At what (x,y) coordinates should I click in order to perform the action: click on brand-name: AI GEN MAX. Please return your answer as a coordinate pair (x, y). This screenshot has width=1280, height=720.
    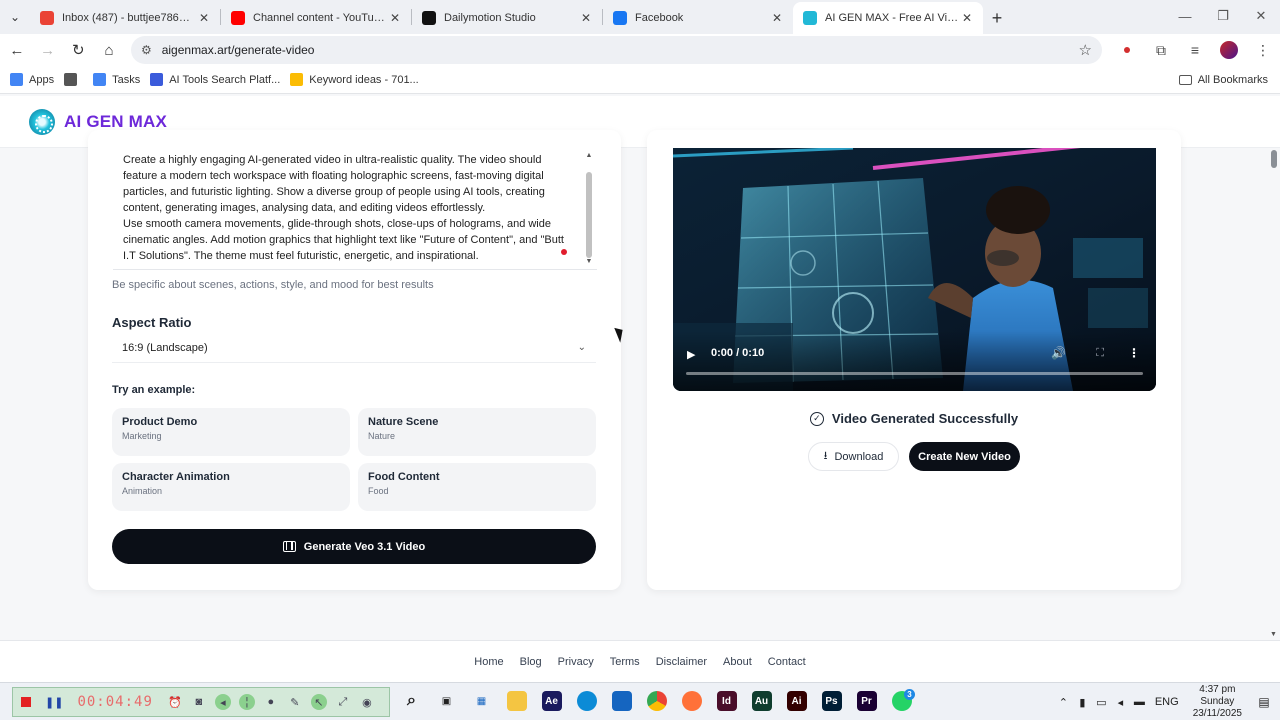
    Looking at the image, I should click on (115, 122).